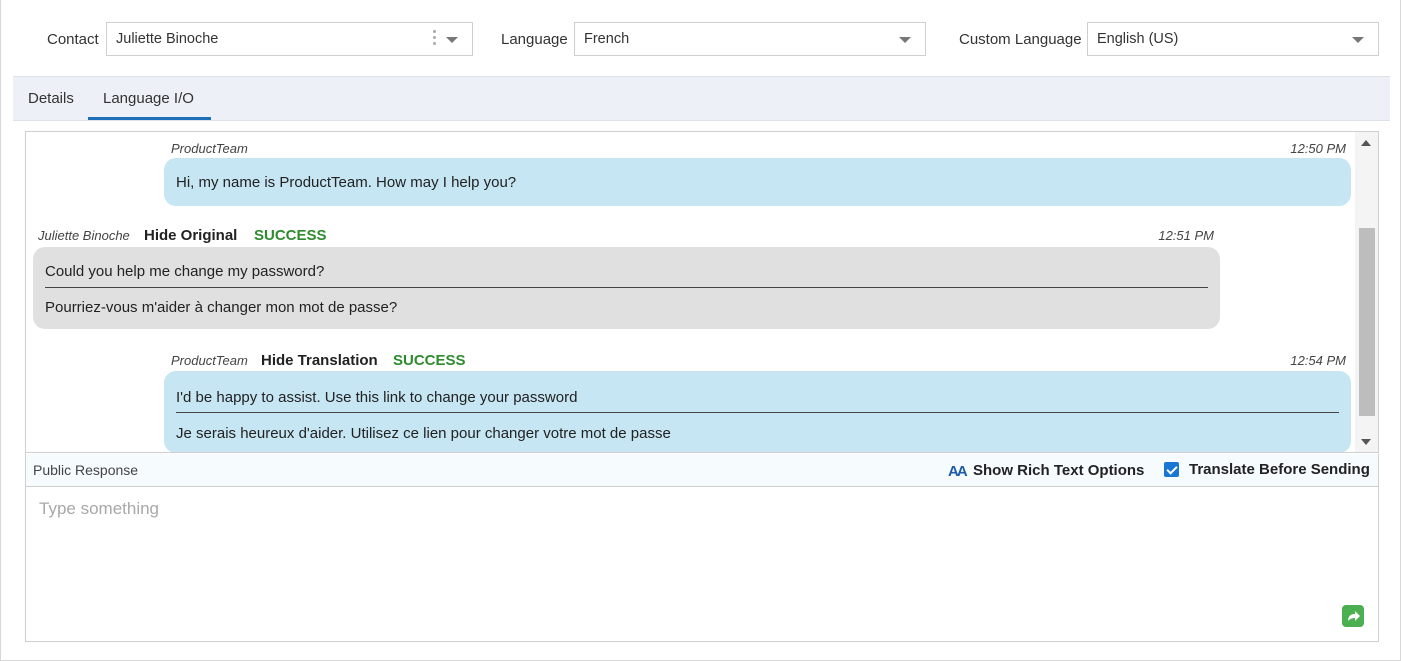 The image size is (1401, 661). I want to click on scroll-down-icon, so click(1366, 442).